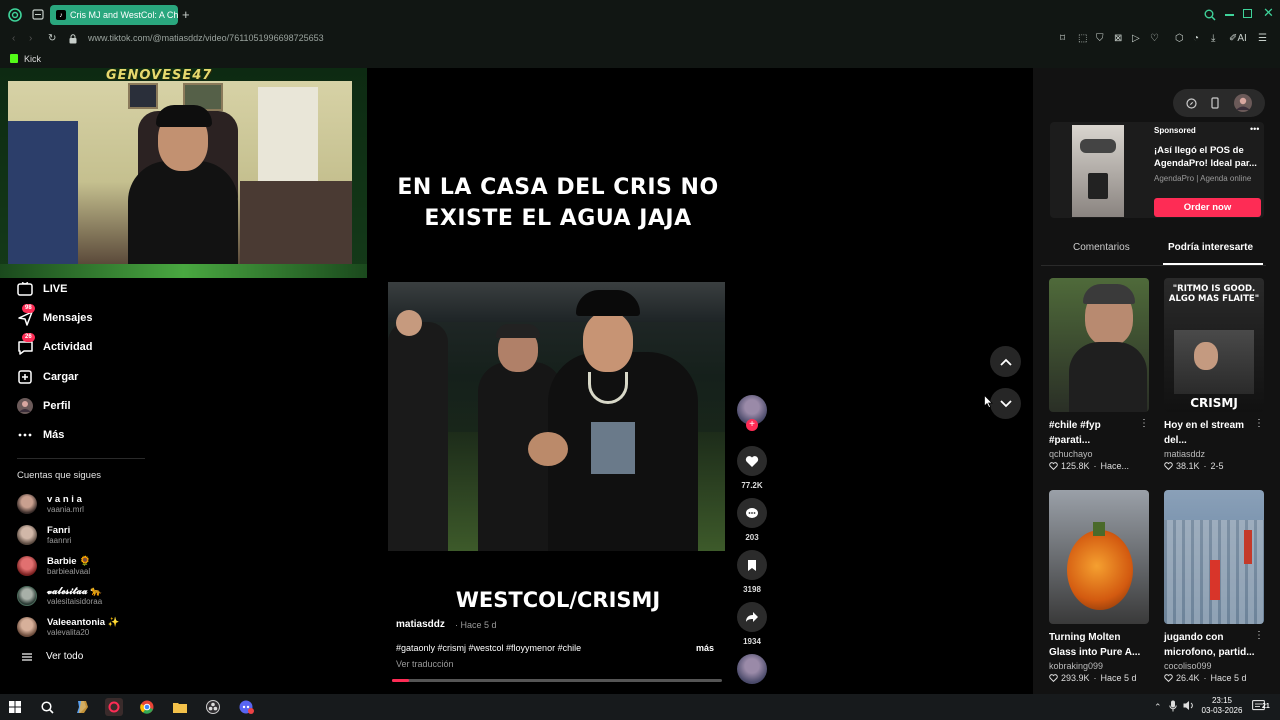 The width and height of the screenshot is (1280, 720). What do you see at coordinates (47, 377) in the screenshot?
I see `sidebar-item-cargar: Cargar` at bounding box center [47, 377].